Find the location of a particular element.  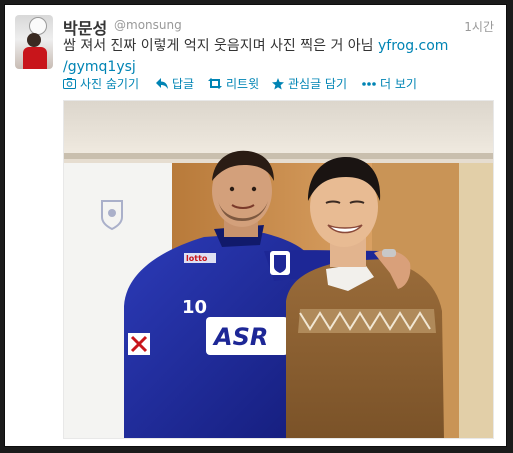

reply-label: 답글 is located at coordinates (183, 84).